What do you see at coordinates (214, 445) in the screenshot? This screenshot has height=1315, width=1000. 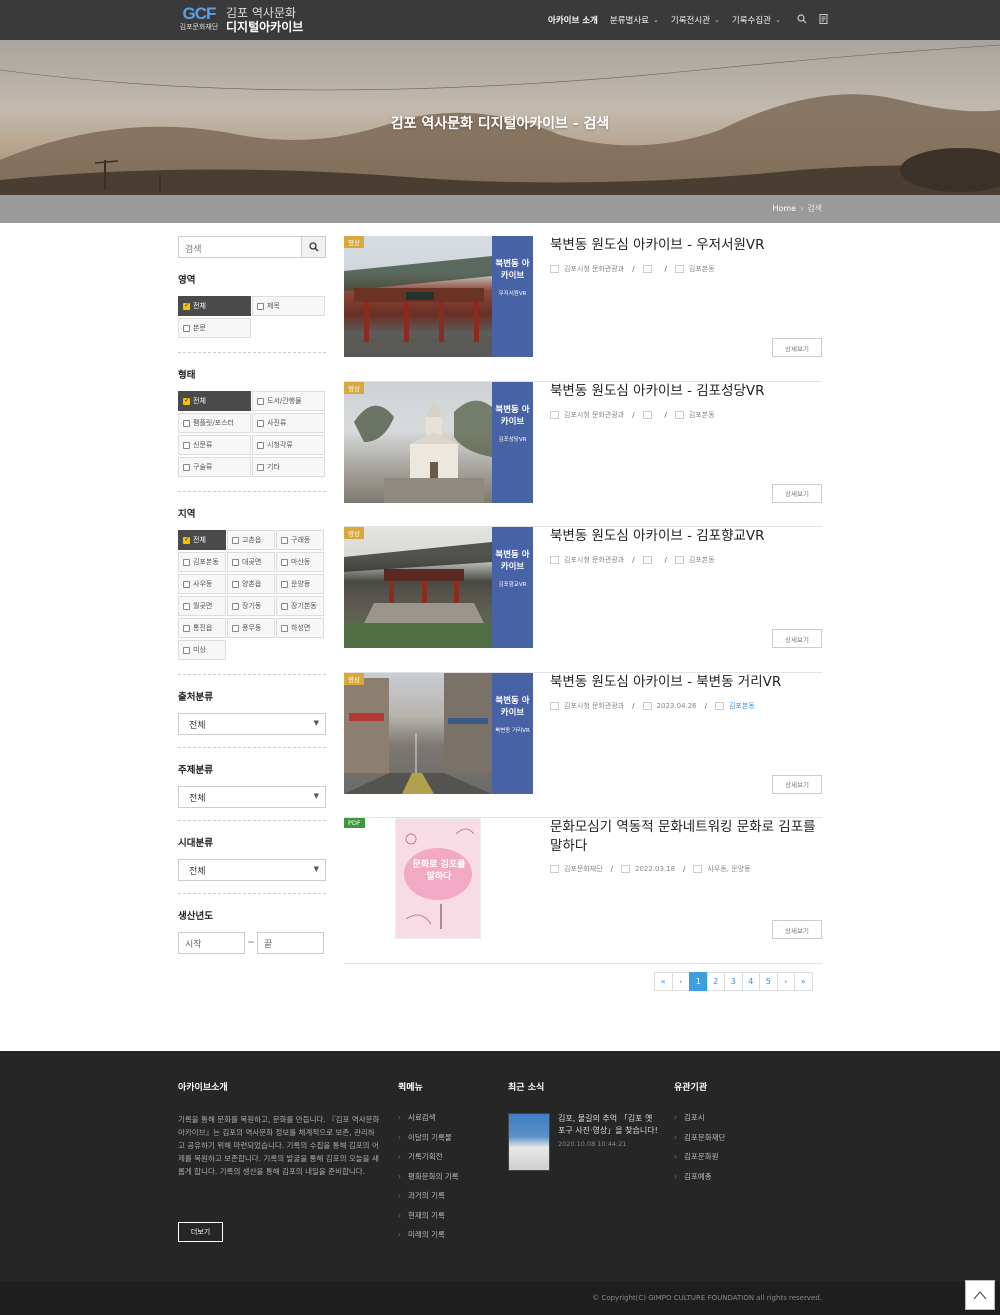 I see `form-option: 신문류` at bounding box center [214, 445].